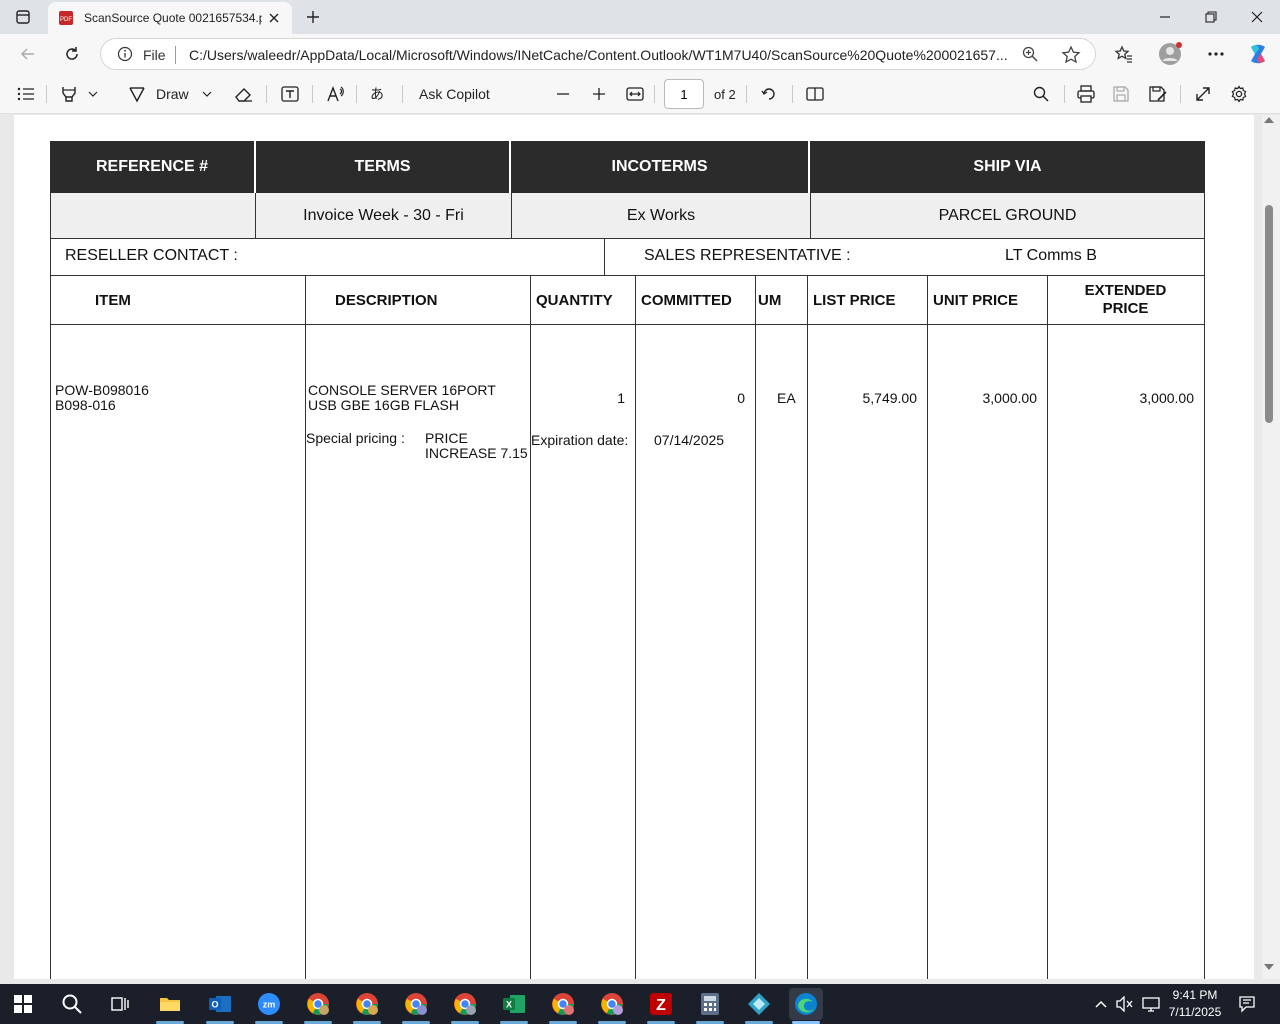  What do you see at coordinates (1030, 56) in the screenshot?
I see `zoom-icon` at bounding box center [1030, 56].